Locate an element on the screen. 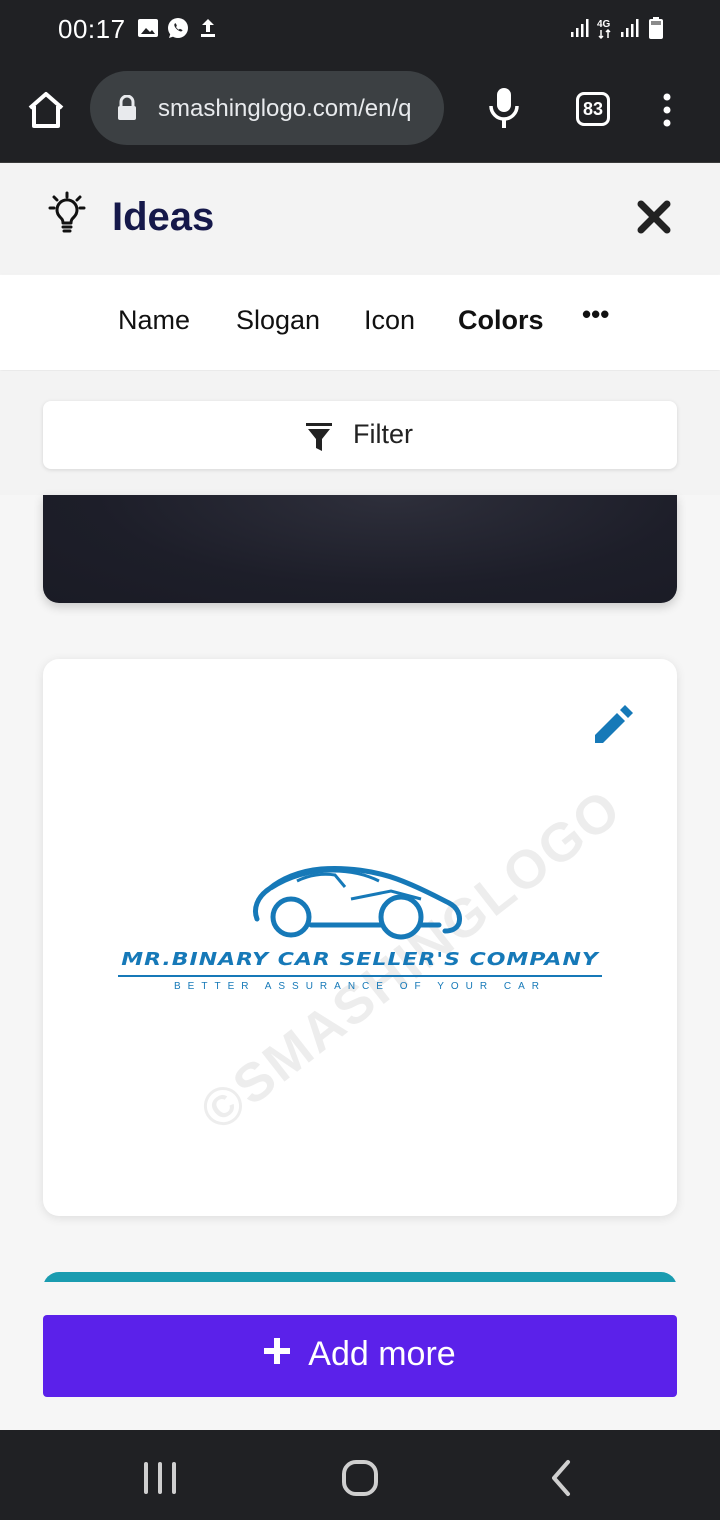  filter-button: Filter is located at coordinates (360, 435).